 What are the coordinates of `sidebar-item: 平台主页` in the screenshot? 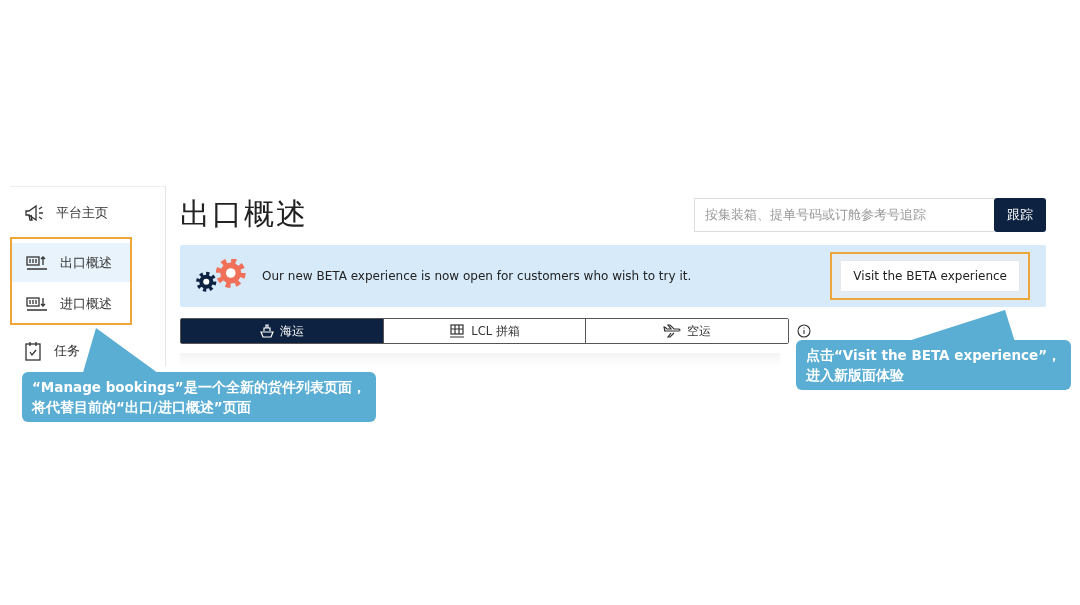 It's located at (87, 213).